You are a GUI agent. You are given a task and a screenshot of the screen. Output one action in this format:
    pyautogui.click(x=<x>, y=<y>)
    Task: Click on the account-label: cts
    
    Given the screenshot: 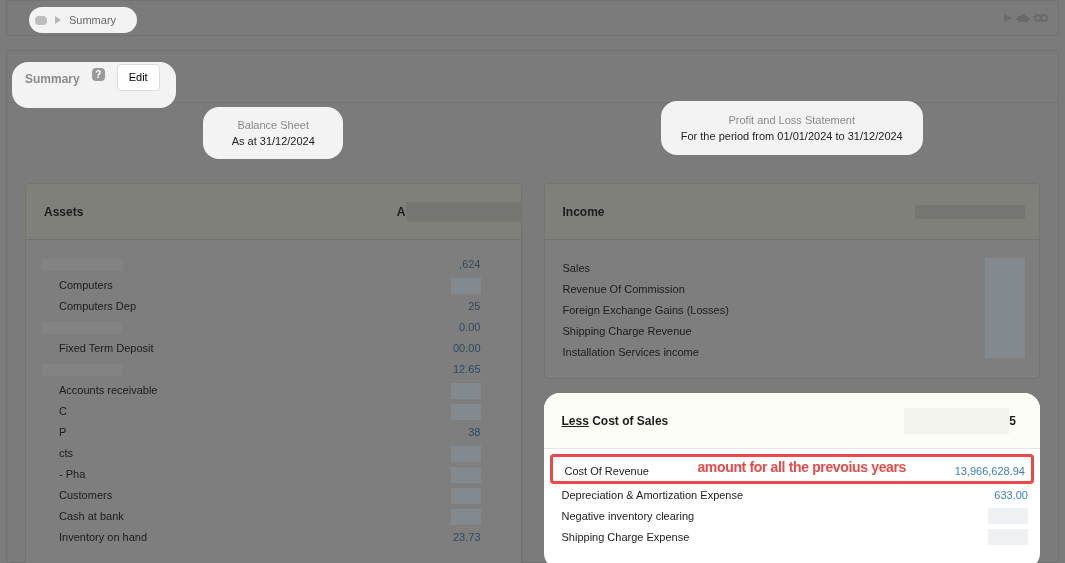 What is the action you would take?
    pyautogui.click(x=66, y=454)
    